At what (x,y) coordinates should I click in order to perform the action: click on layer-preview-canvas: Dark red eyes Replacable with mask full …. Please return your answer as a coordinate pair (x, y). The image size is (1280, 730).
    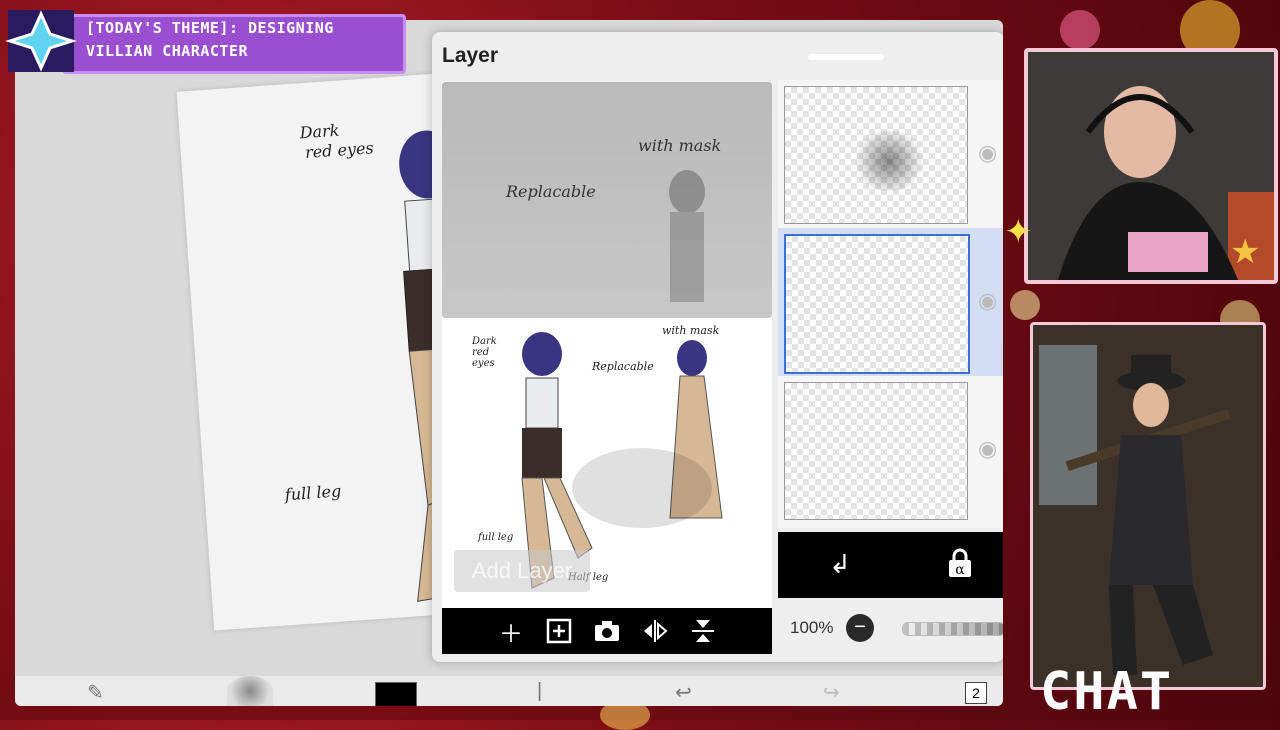
    Looking at the image, I should click on (607, 463).